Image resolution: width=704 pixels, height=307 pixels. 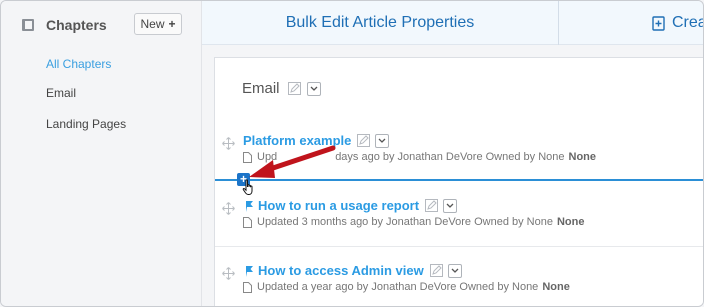 I want to click on sidebar-item-all-chapters: All Chapters, so click(x=78, y=64).